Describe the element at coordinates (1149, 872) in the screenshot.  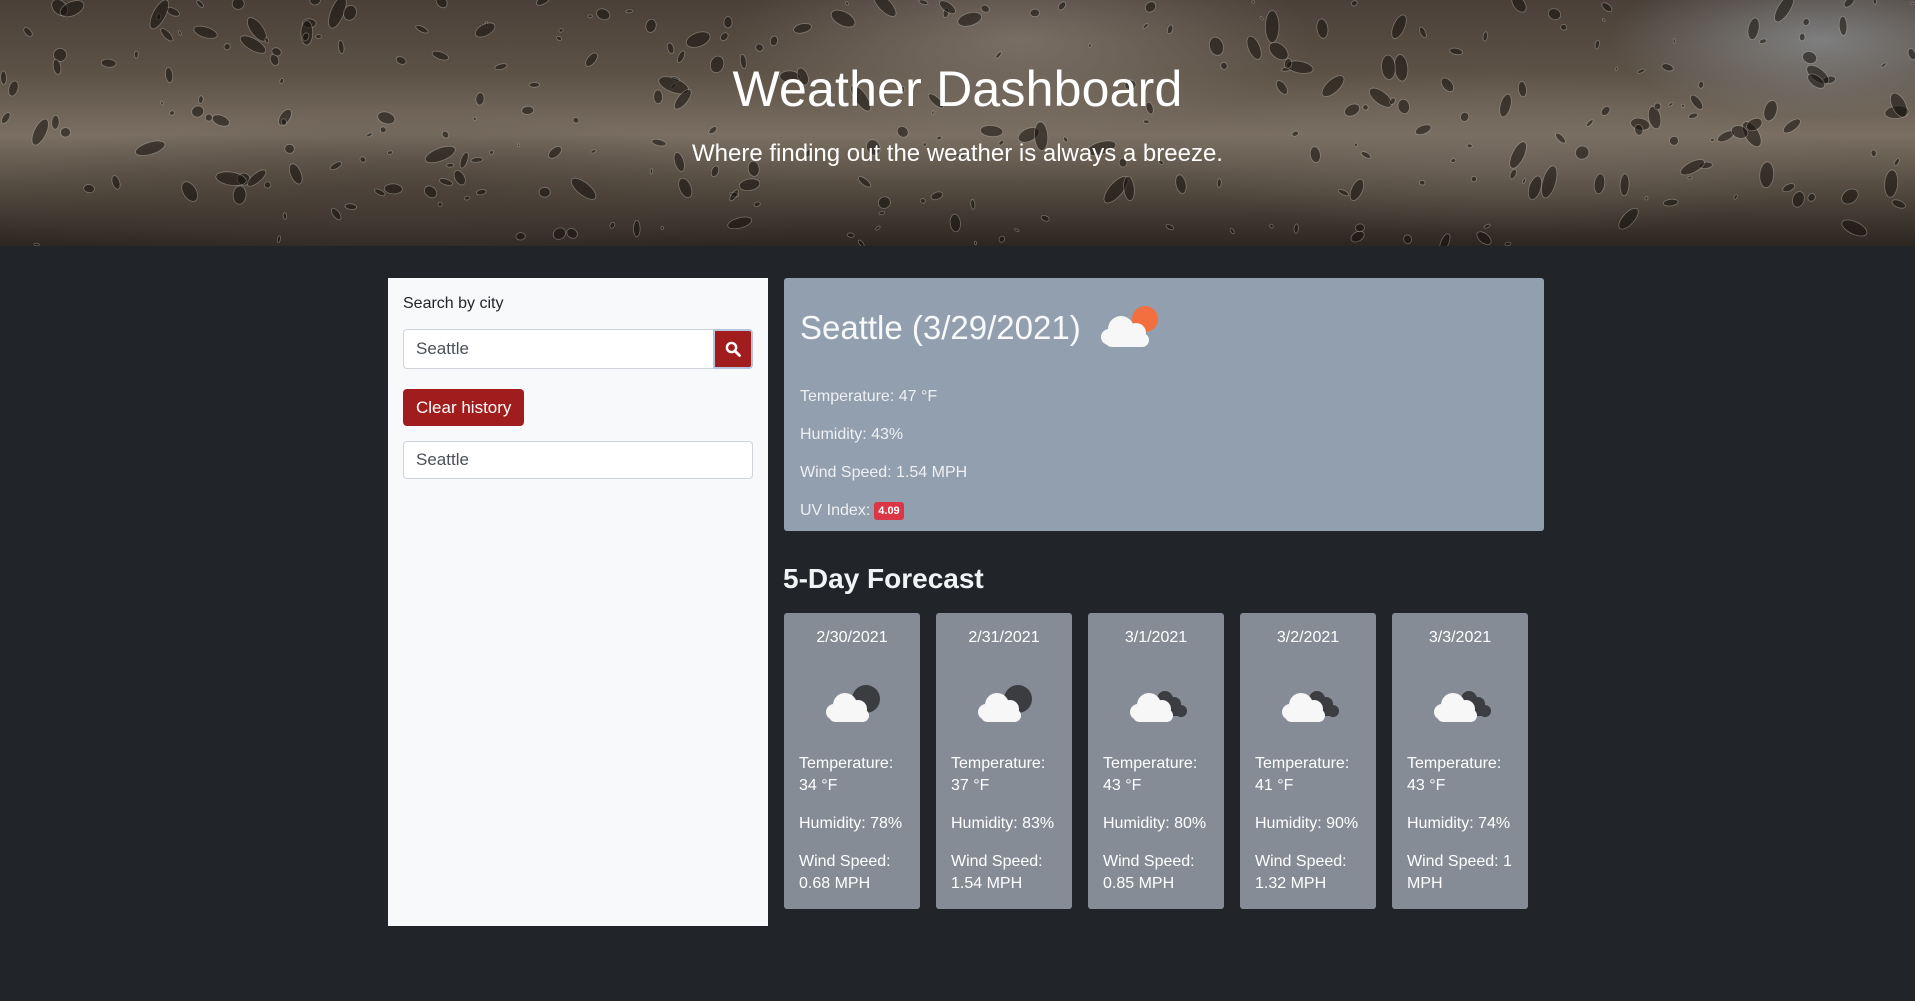
I see `forecast-wind-speed: Wind Speed: 0.85 MPH` at that location.